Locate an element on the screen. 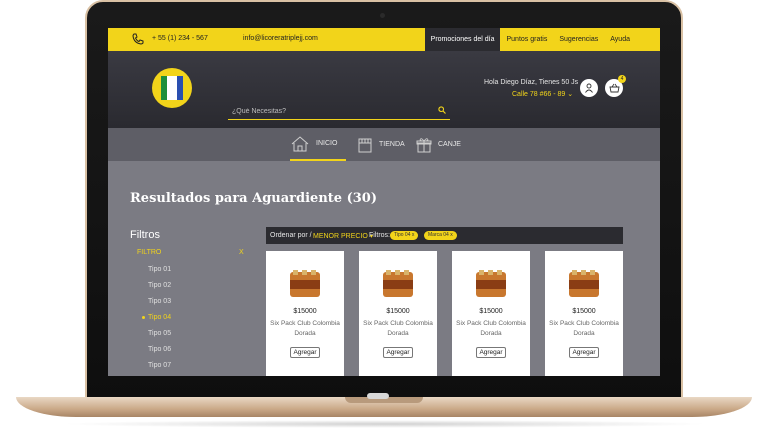 The image size is (768, 442). filter-type-07: Tipo 07 is located at coordinates (159, 365).